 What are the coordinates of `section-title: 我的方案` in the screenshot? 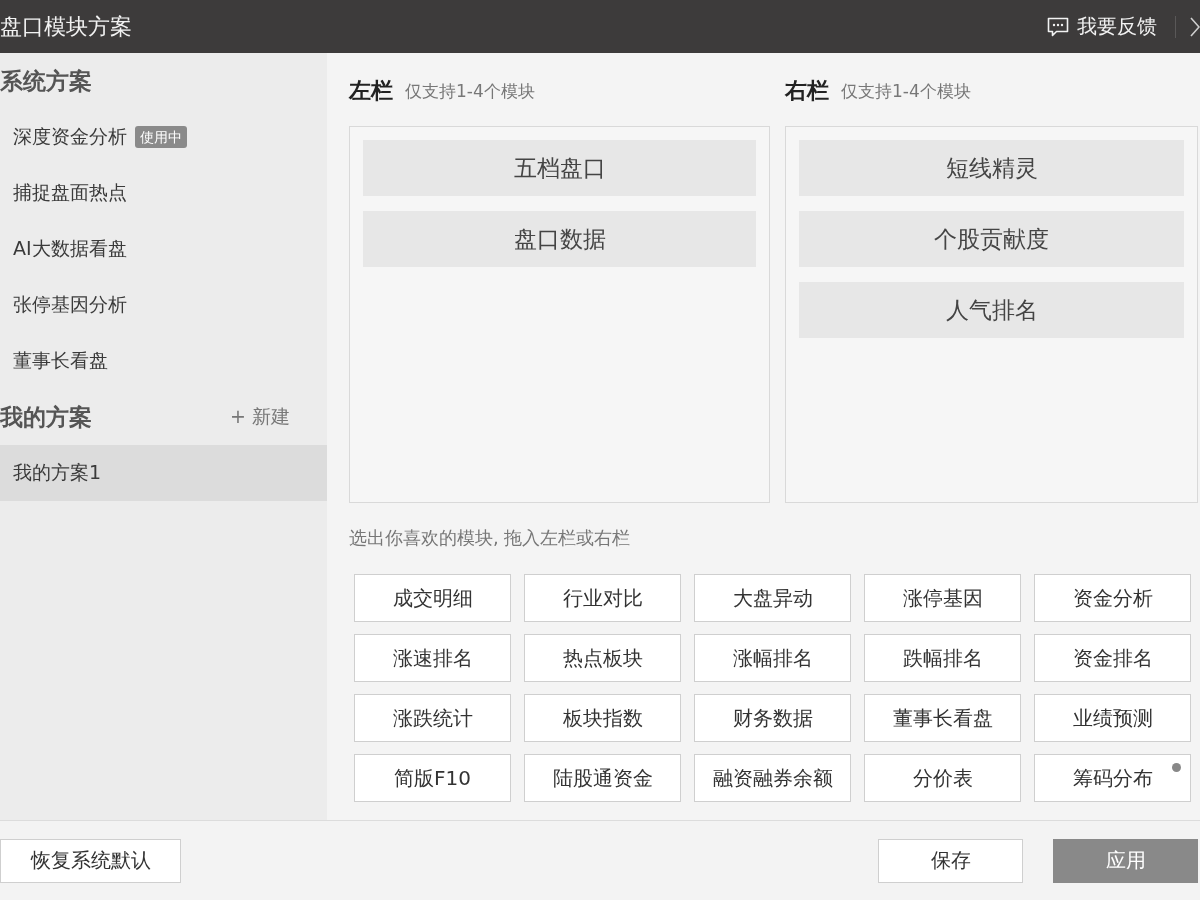 It's located at (46, 417).